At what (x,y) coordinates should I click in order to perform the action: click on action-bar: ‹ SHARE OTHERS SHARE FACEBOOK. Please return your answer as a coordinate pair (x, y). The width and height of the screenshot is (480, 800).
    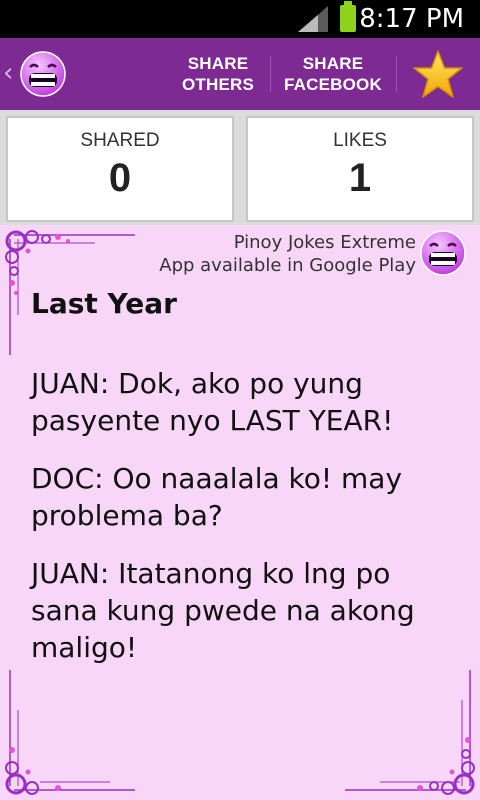
    Looking at the image, I should click on (240, 74).